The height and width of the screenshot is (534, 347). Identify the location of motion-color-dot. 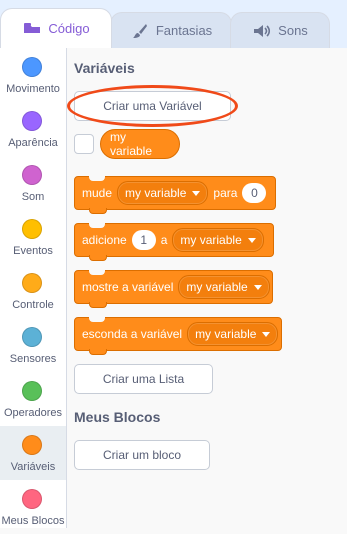
(32, 67).